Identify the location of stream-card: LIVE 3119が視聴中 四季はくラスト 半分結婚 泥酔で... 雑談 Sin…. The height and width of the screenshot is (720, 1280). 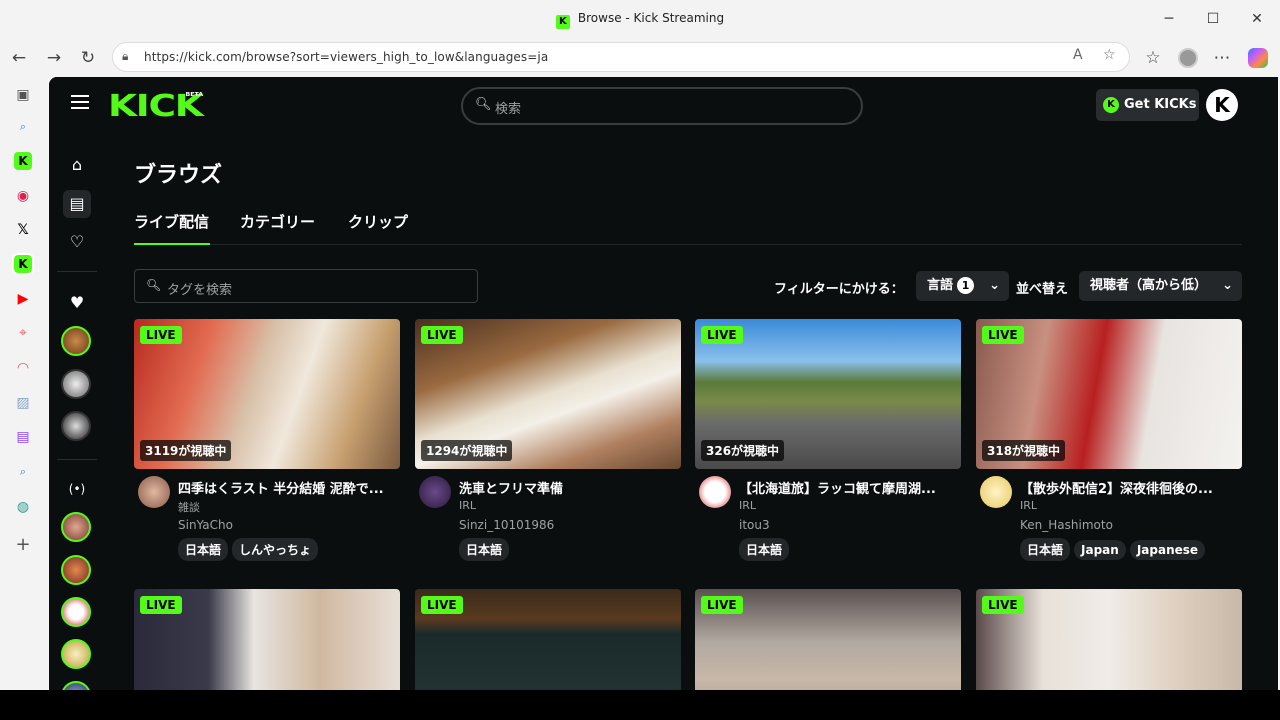
(267, 440).